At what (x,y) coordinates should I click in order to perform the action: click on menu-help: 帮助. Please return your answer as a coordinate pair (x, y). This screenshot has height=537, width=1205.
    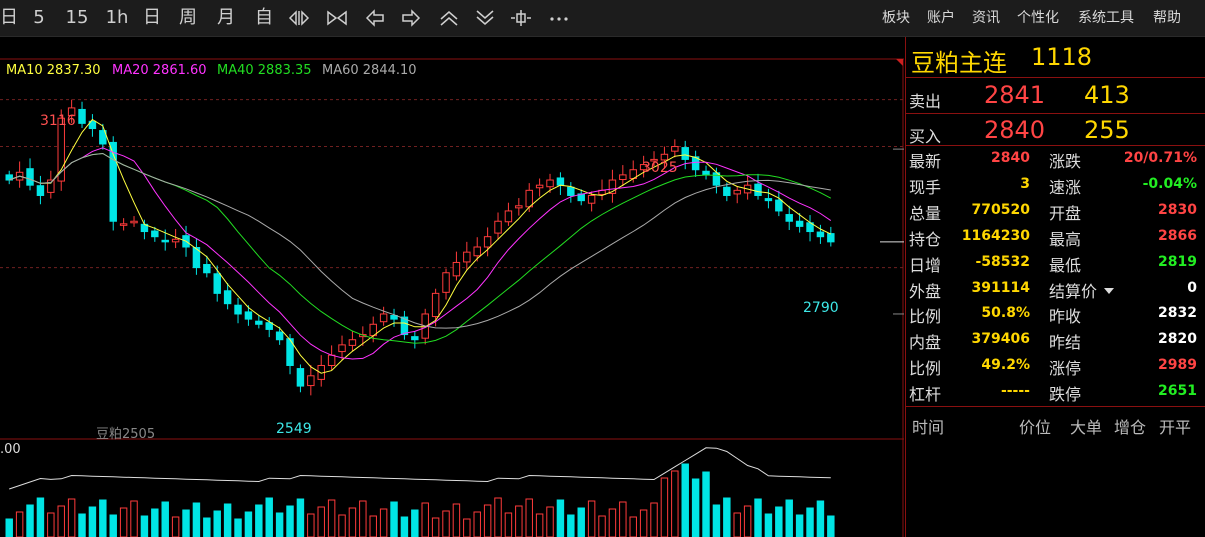
    Looking at the image, I should click on (1167, 18).